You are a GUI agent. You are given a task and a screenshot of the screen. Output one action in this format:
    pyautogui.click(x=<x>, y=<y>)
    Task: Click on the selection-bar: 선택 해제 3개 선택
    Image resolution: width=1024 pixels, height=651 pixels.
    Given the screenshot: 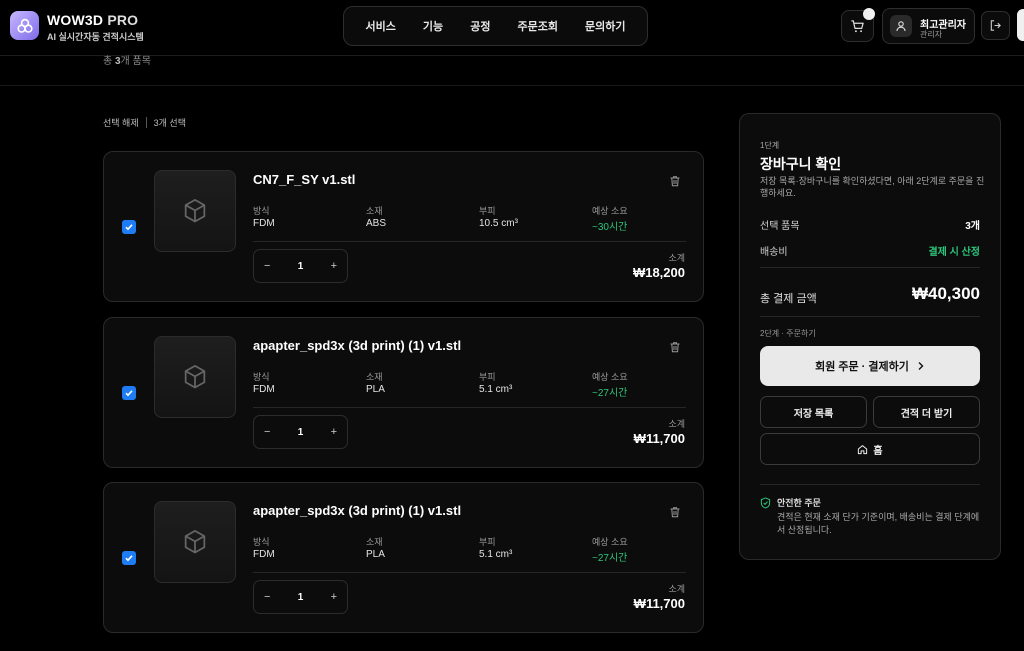 What is the action you would take?
    pyautogui.click(x=144, y=122)
    